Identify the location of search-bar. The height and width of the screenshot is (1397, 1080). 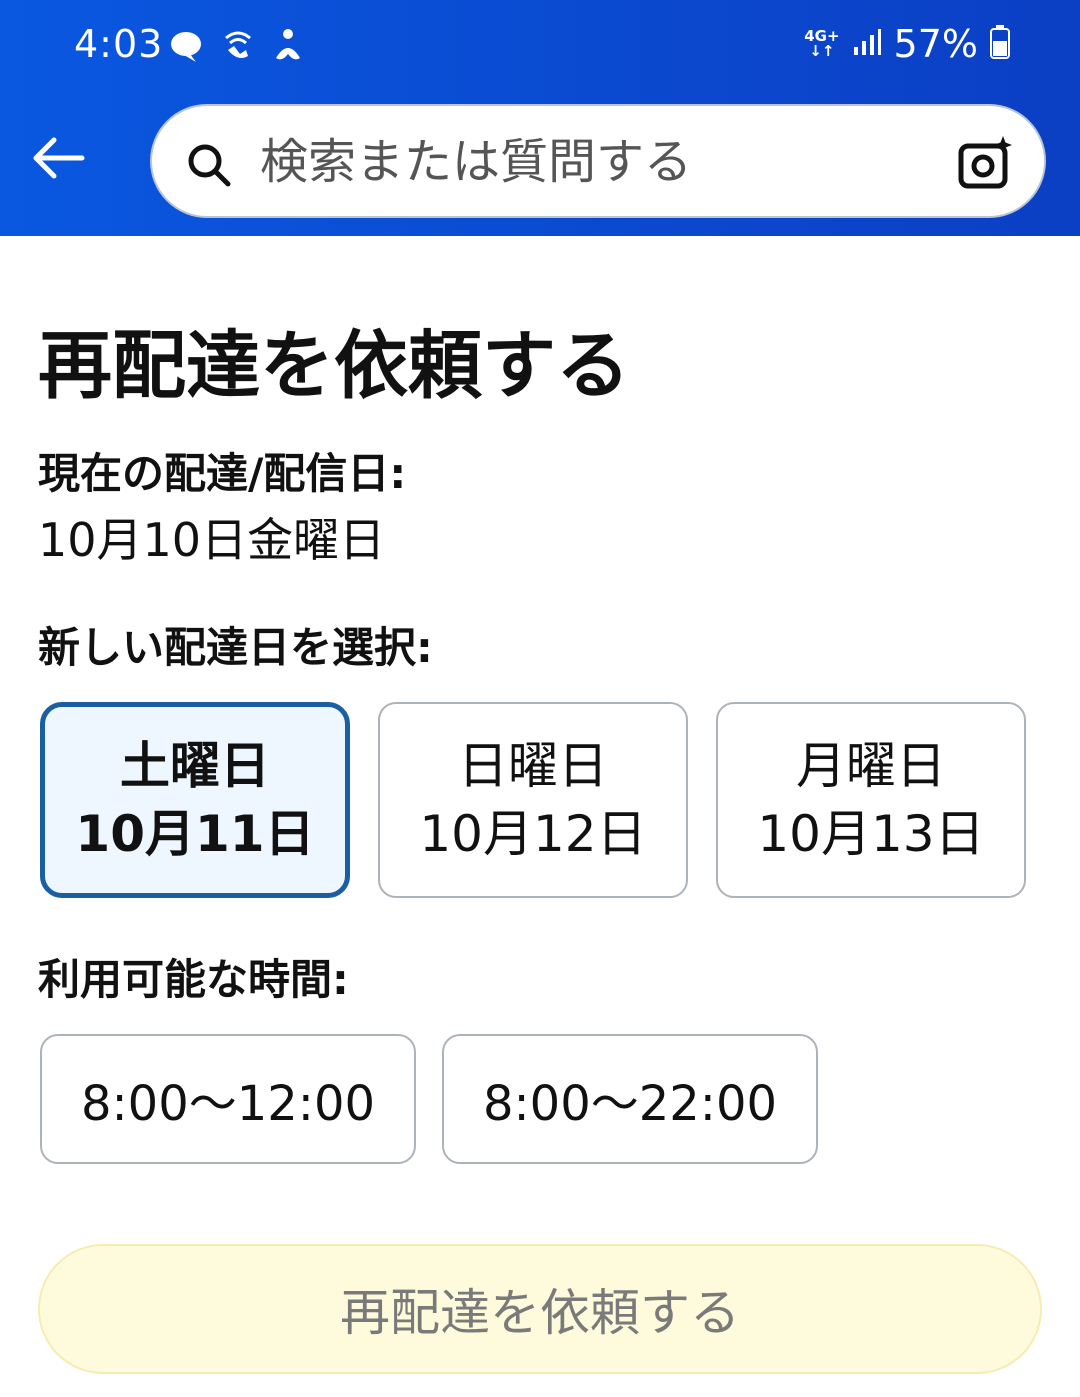
(598, 161).